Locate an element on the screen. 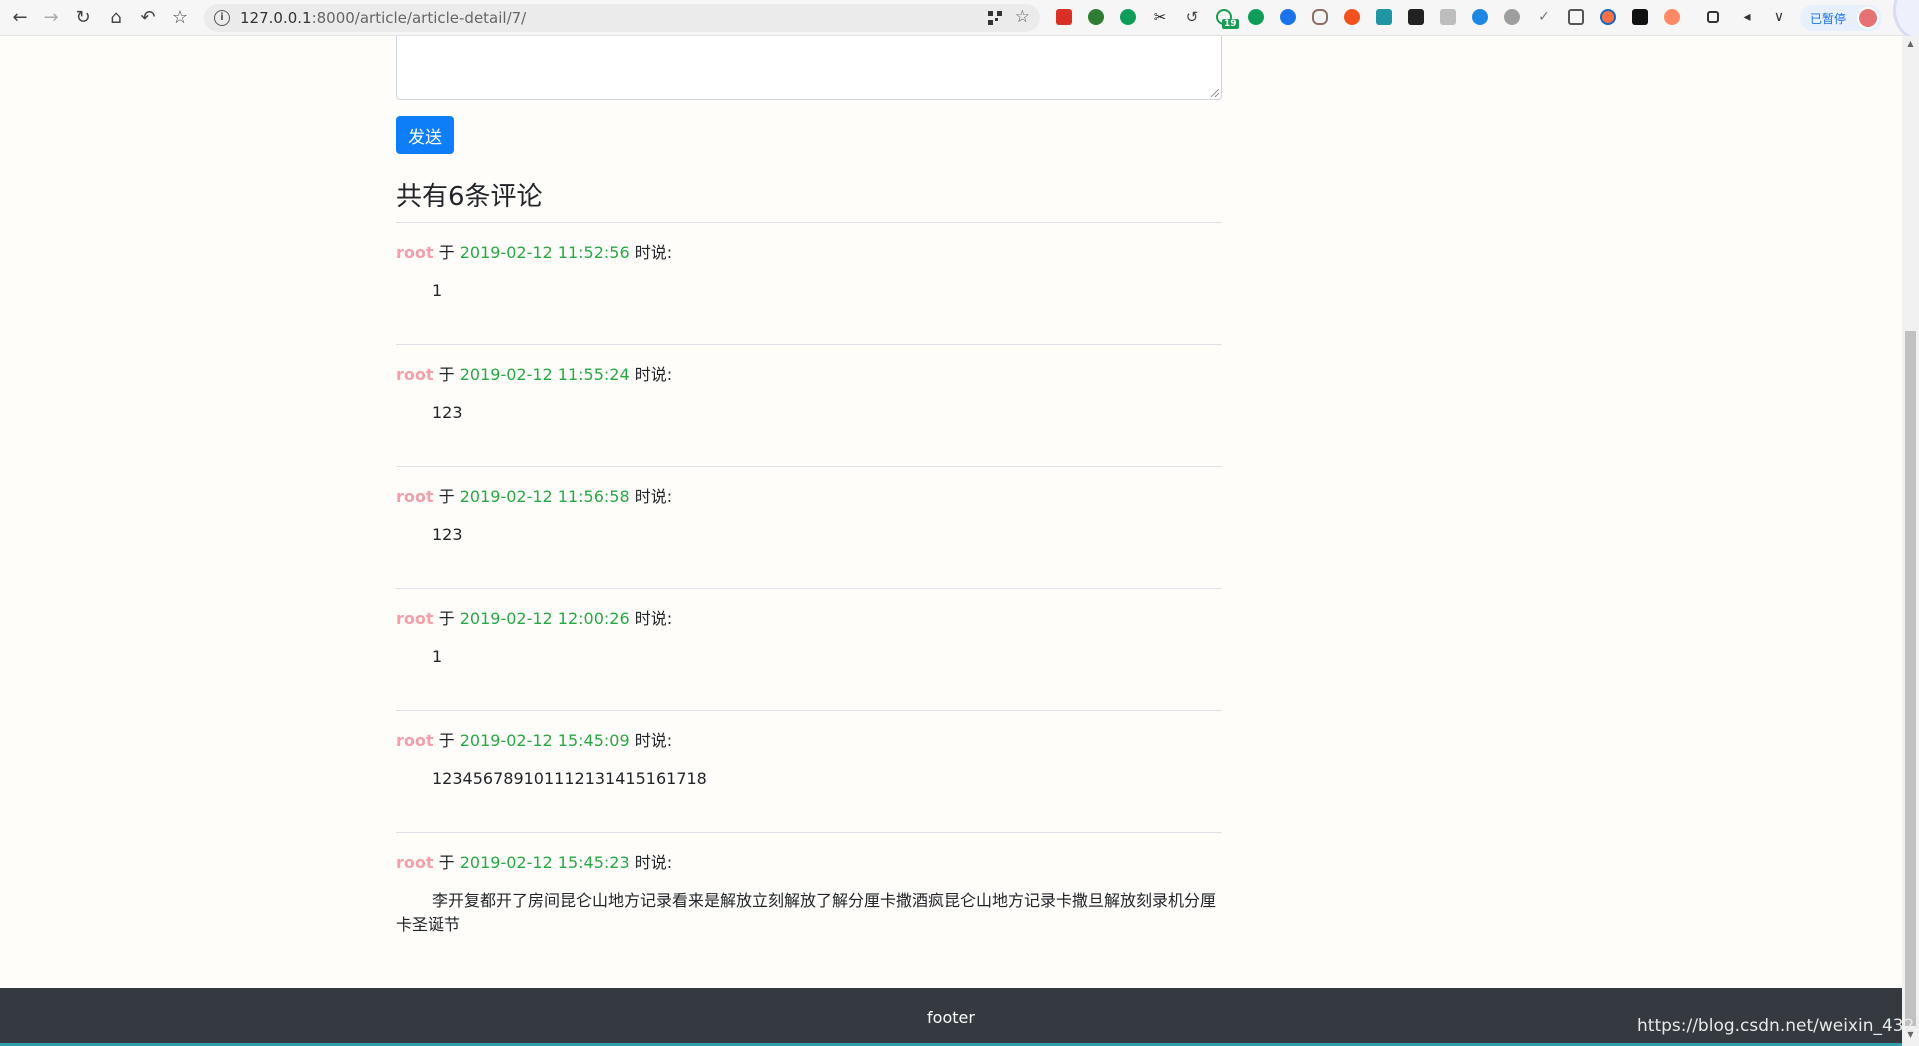 The width and height of the screenshot is (1919, 1046). comment-item: root 于 2019-02-12 11:55:24 时说: 123 is located at coordinates (809, 405).